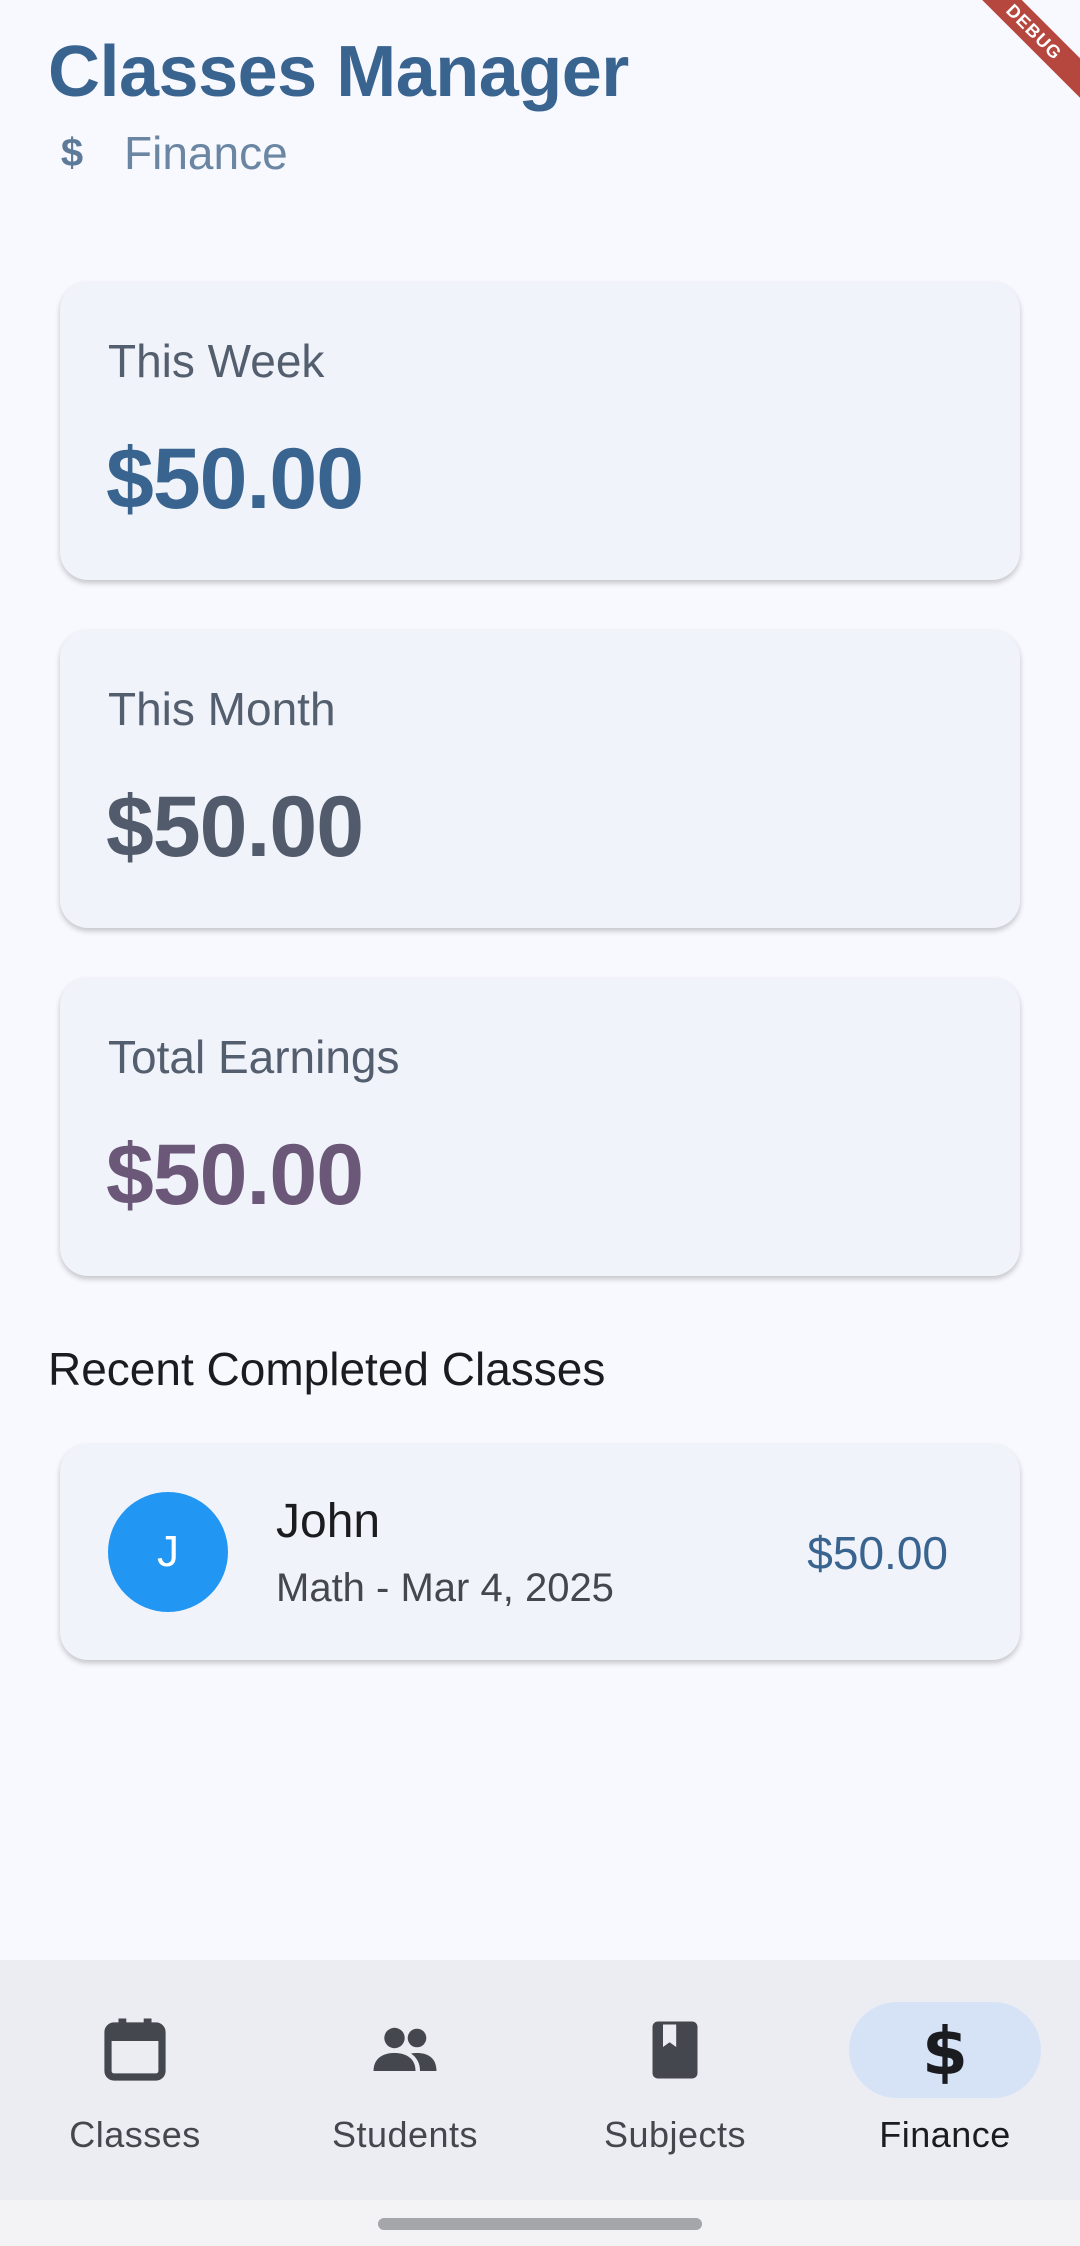  Describe the element at coordinates (540, 1127) in the screenshot. I see `total-earnings-card: Total Earnings $50.00` at that location.